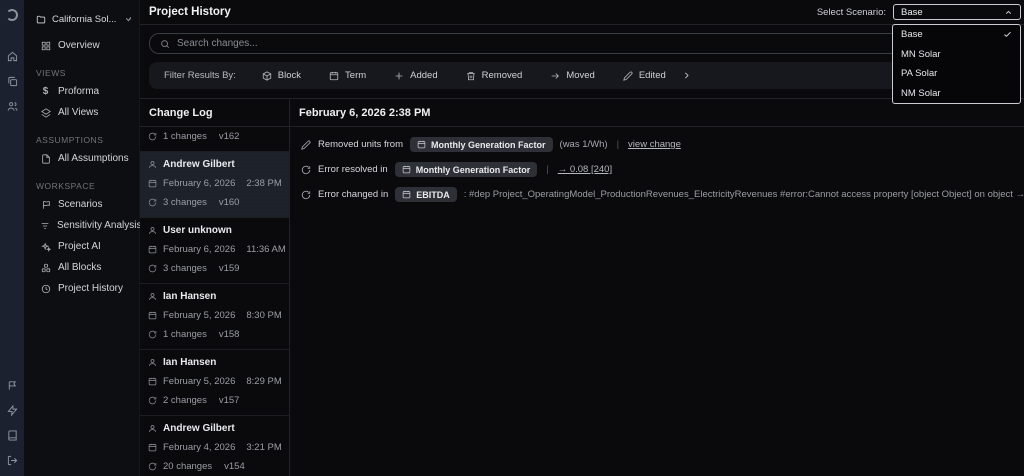 Image resolution: width=1024 pixels, height=476 pixels. What do you see at coordinates (91, 288) in the screenshot?
I see `sidebar-item-label: Project History` at bounding box center [91, 288].